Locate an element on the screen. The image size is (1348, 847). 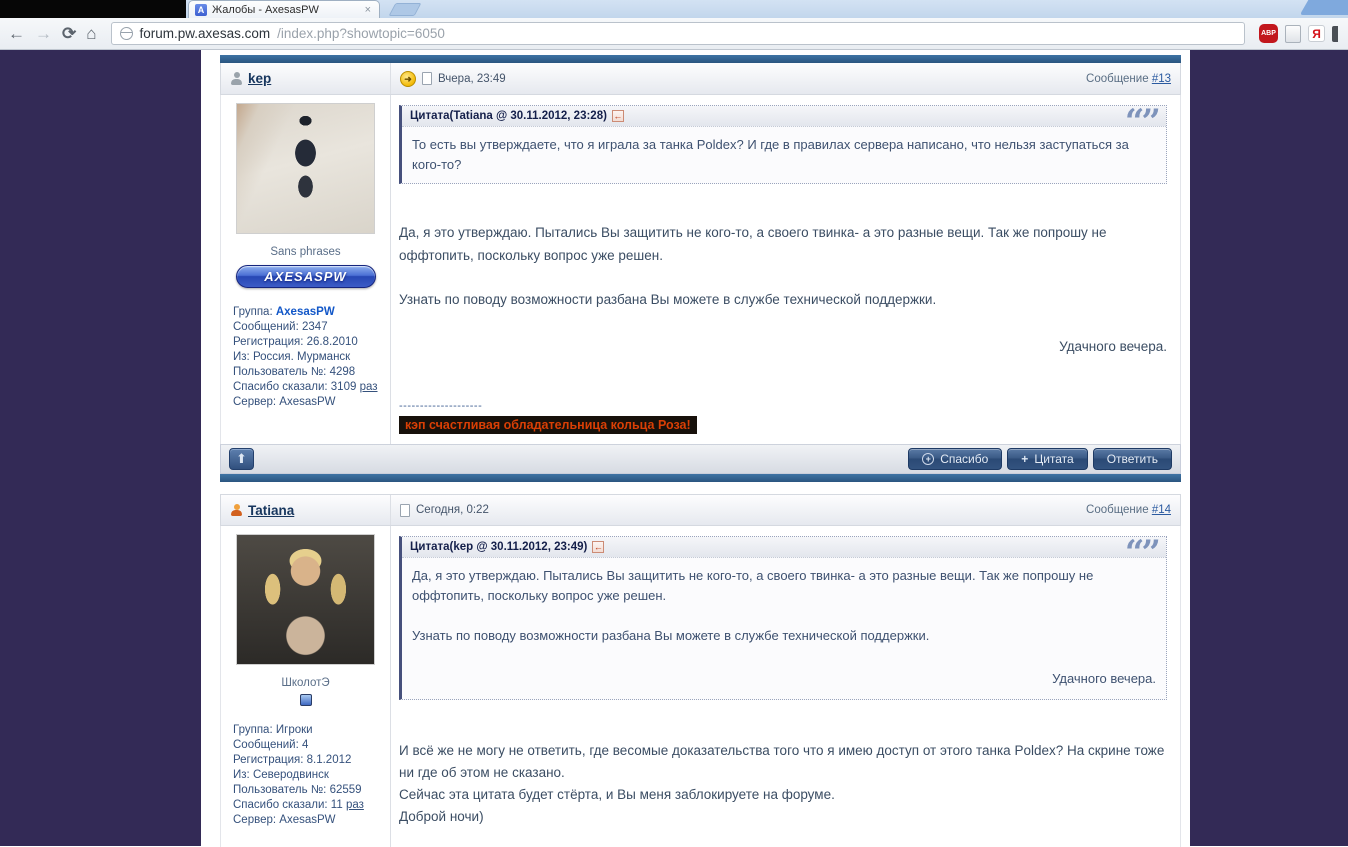
post-meta-cell: Сегодня, 0:22 Сообщение #14 is located at coordinates (785, 510).